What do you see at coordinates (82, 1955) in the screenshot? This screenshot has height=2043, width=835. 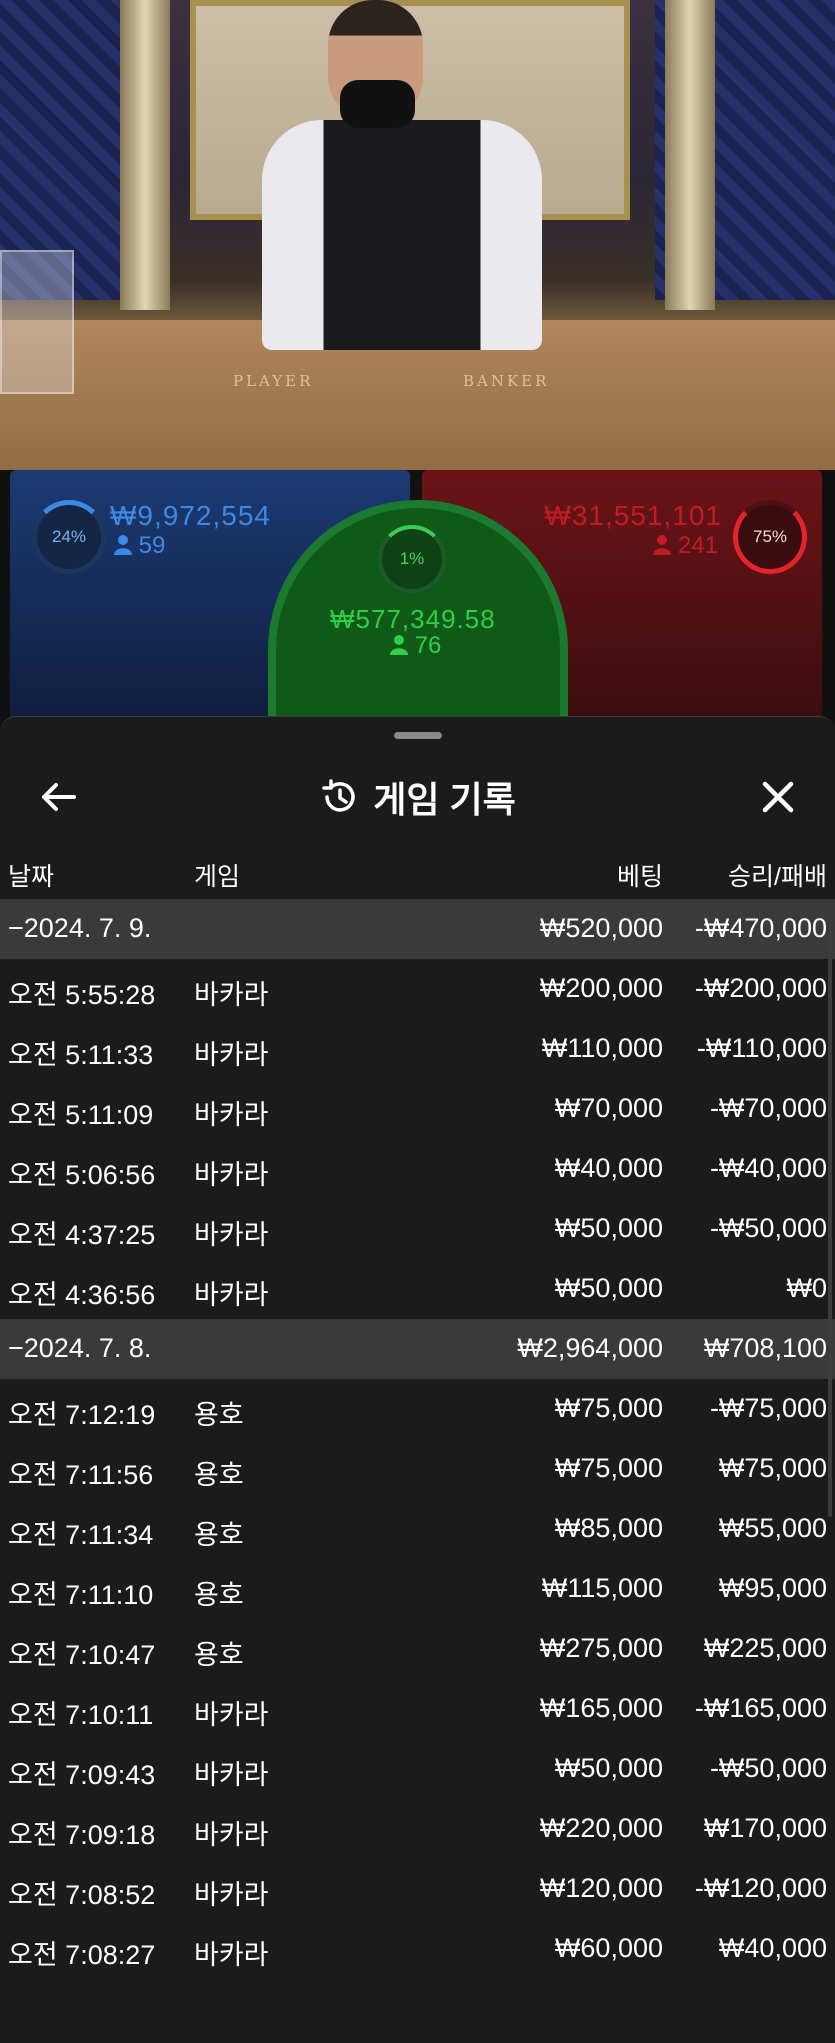 I see `row-date: 오전 7:08:27` at bounding box center [82, 1955].